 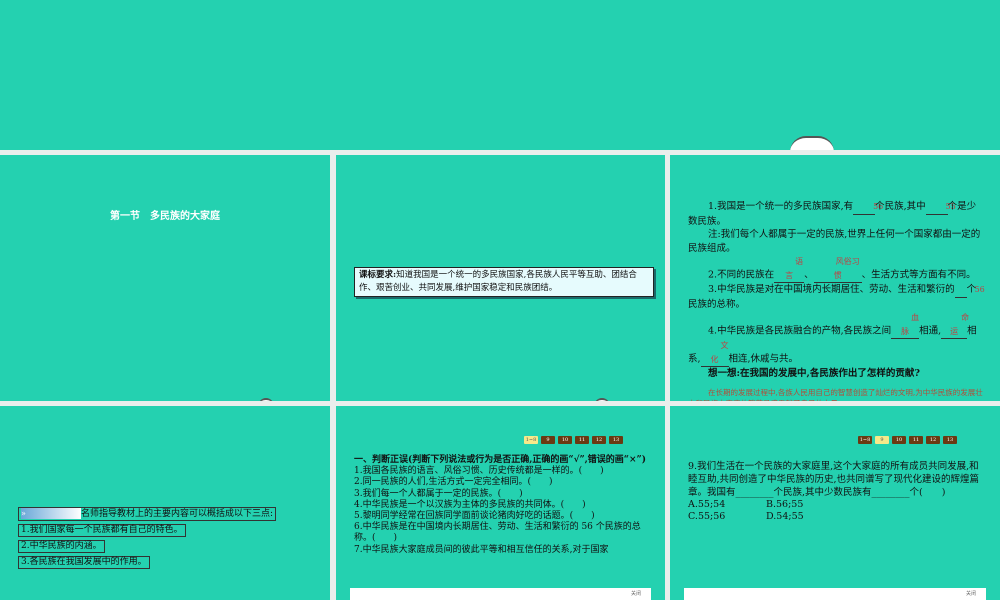 I want to click on question: 5.黎明同学经常在回族同学面前谈论猪肉好吃的话题。( ), so click(x=474, y=516).